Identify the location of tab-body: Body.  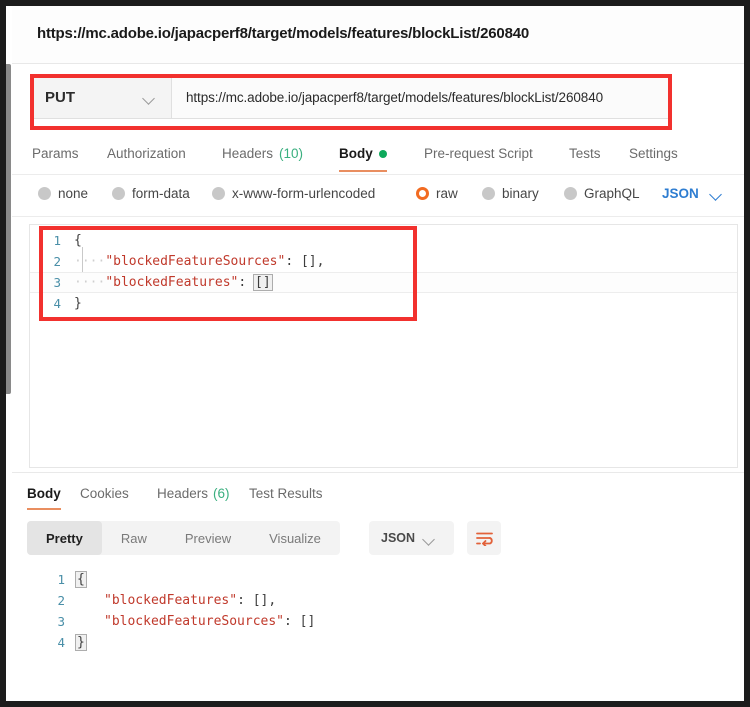
(363, 153).